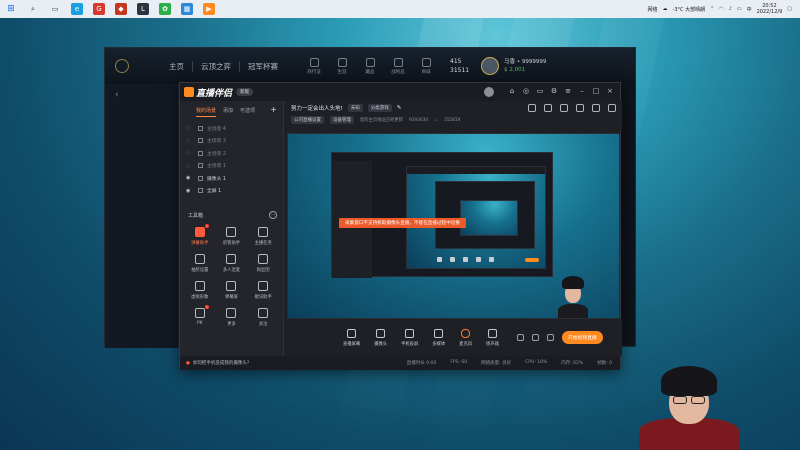 This screenshot has width=800, height=450. Describe the element at coordinates (490, 66) in the screenshot. I see `client-avatar` at that location.